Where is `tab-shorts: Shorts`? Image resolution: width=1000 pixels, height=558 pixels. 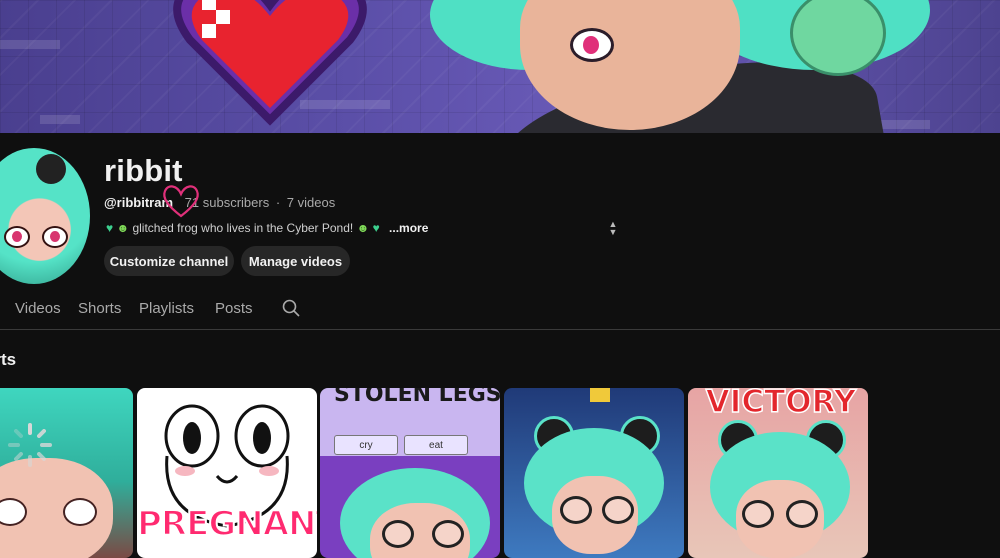
tab-shorts: Shorts is located at coordinates (99, 308).